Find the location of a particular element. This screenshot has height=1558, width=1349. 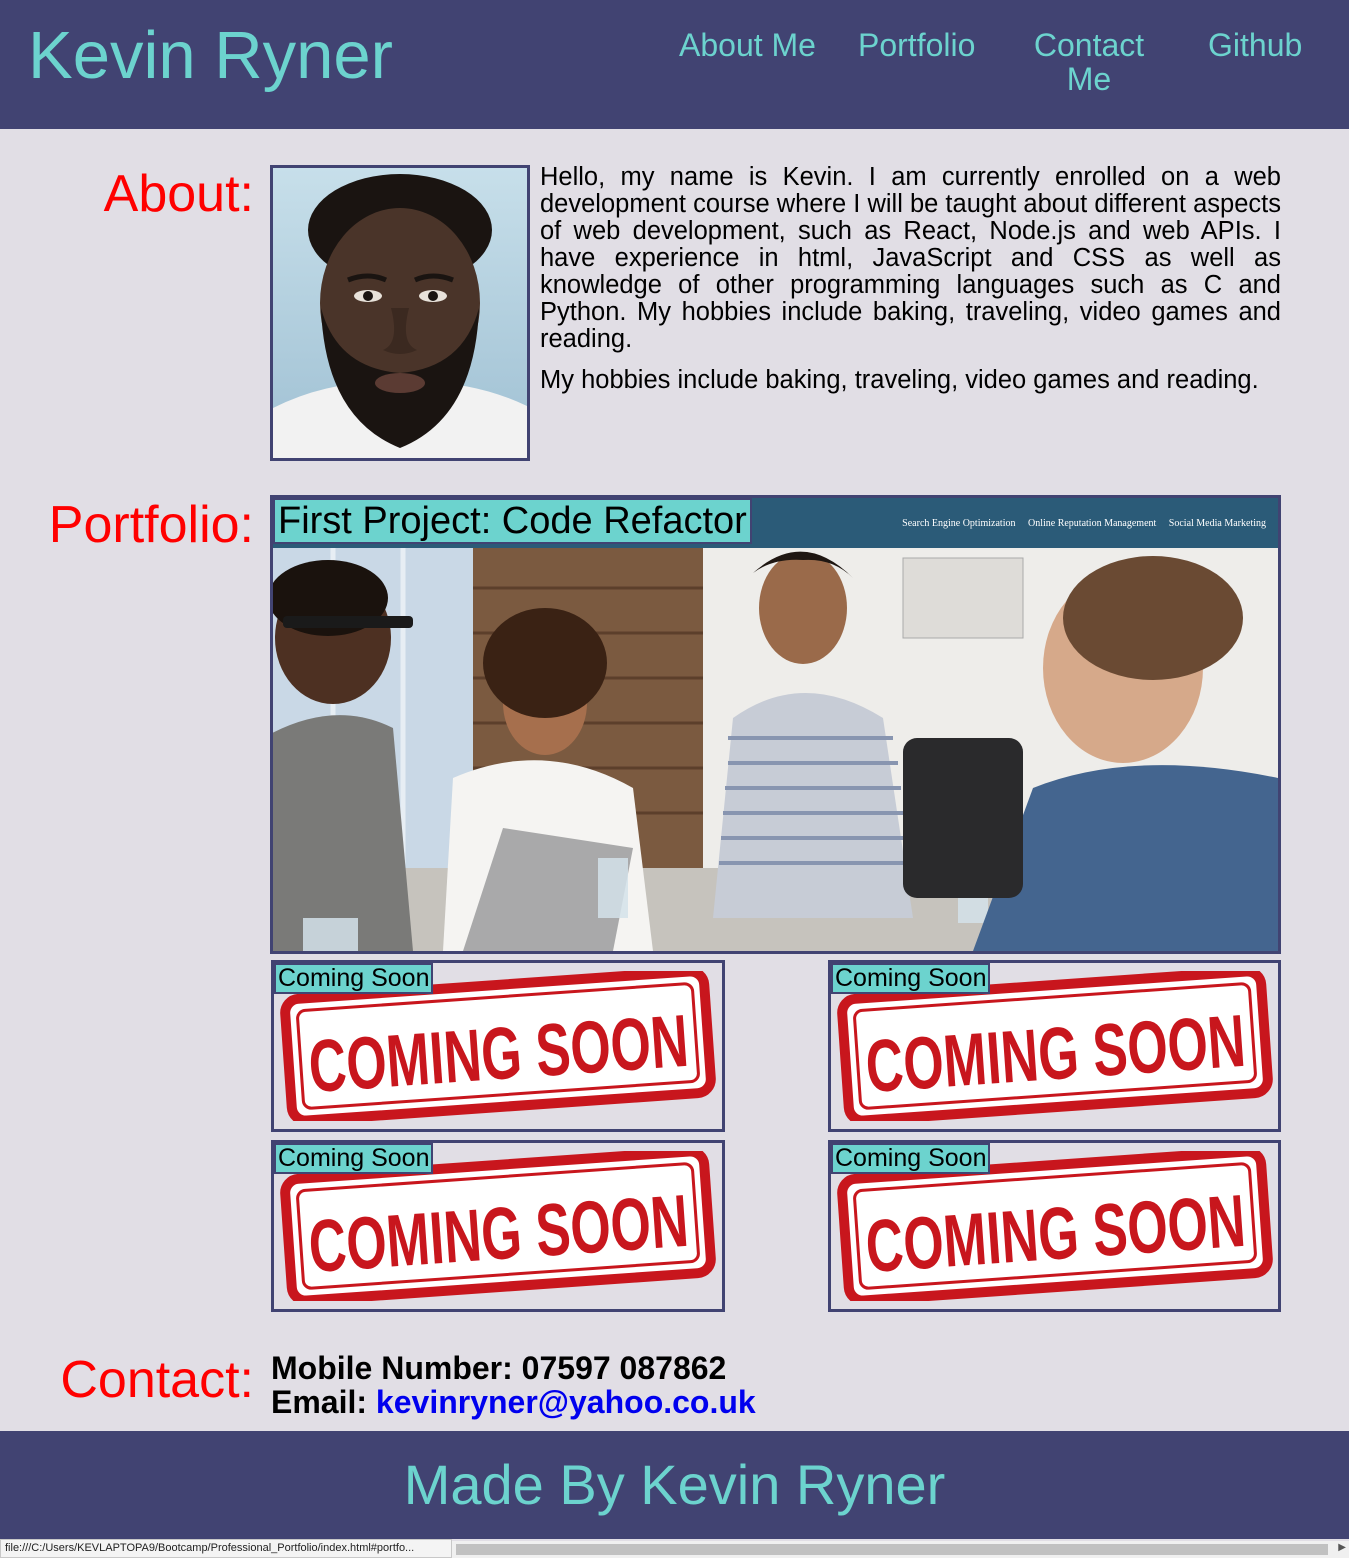

screenshot-nav-item: Online Reputation Management is located at coordinates (1092, 523).